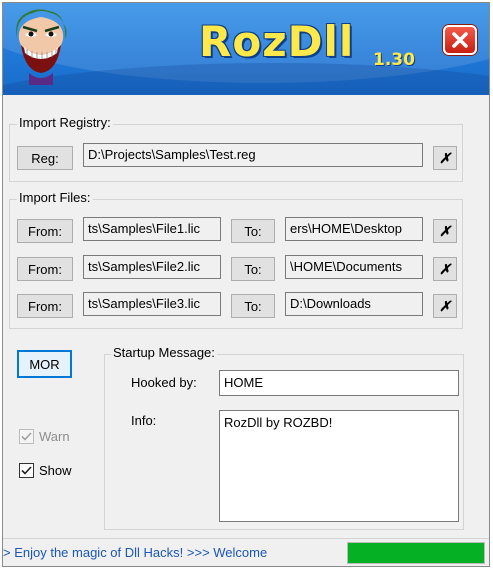 This screenshot has height=570, width=493. I want to click on show-checkbox, so click(26, 470).